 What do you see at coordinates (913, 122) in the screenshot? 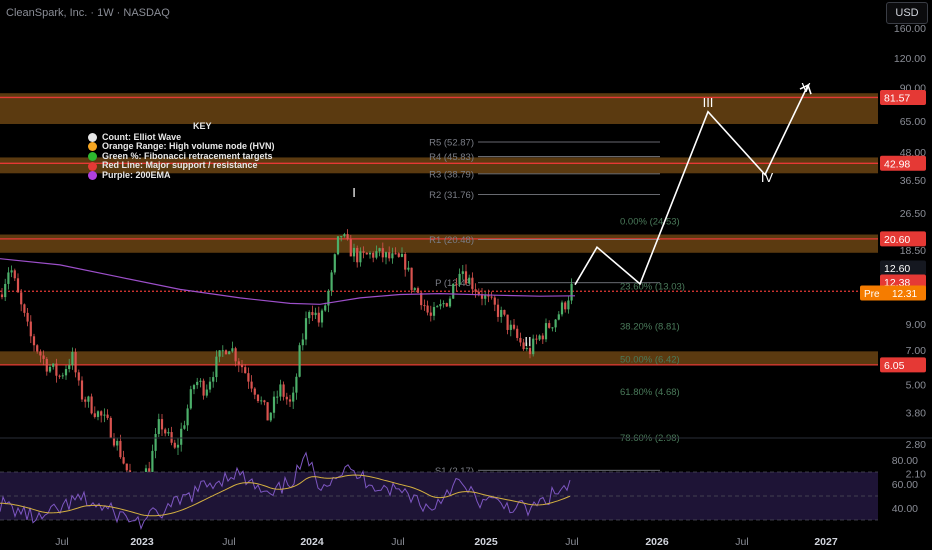
I see `price-tick: 65.00` at bounding box center [913, 122].